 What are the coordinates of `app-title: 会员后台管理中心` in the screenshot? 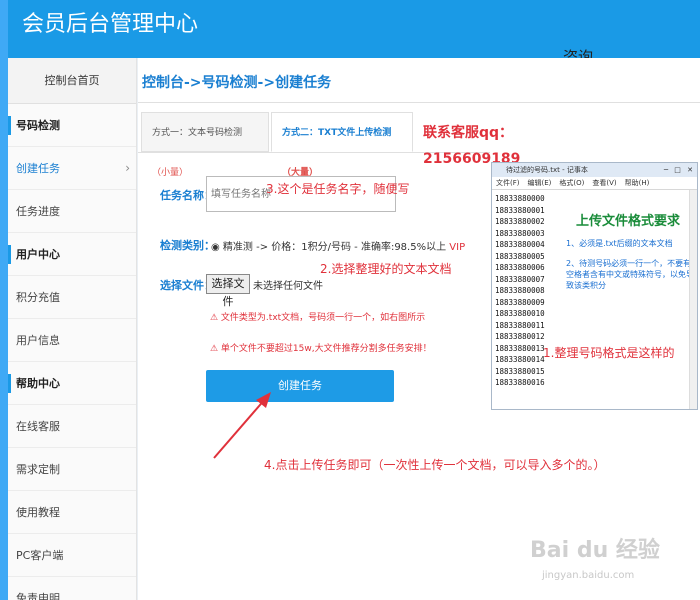 It's located at (110, 24).